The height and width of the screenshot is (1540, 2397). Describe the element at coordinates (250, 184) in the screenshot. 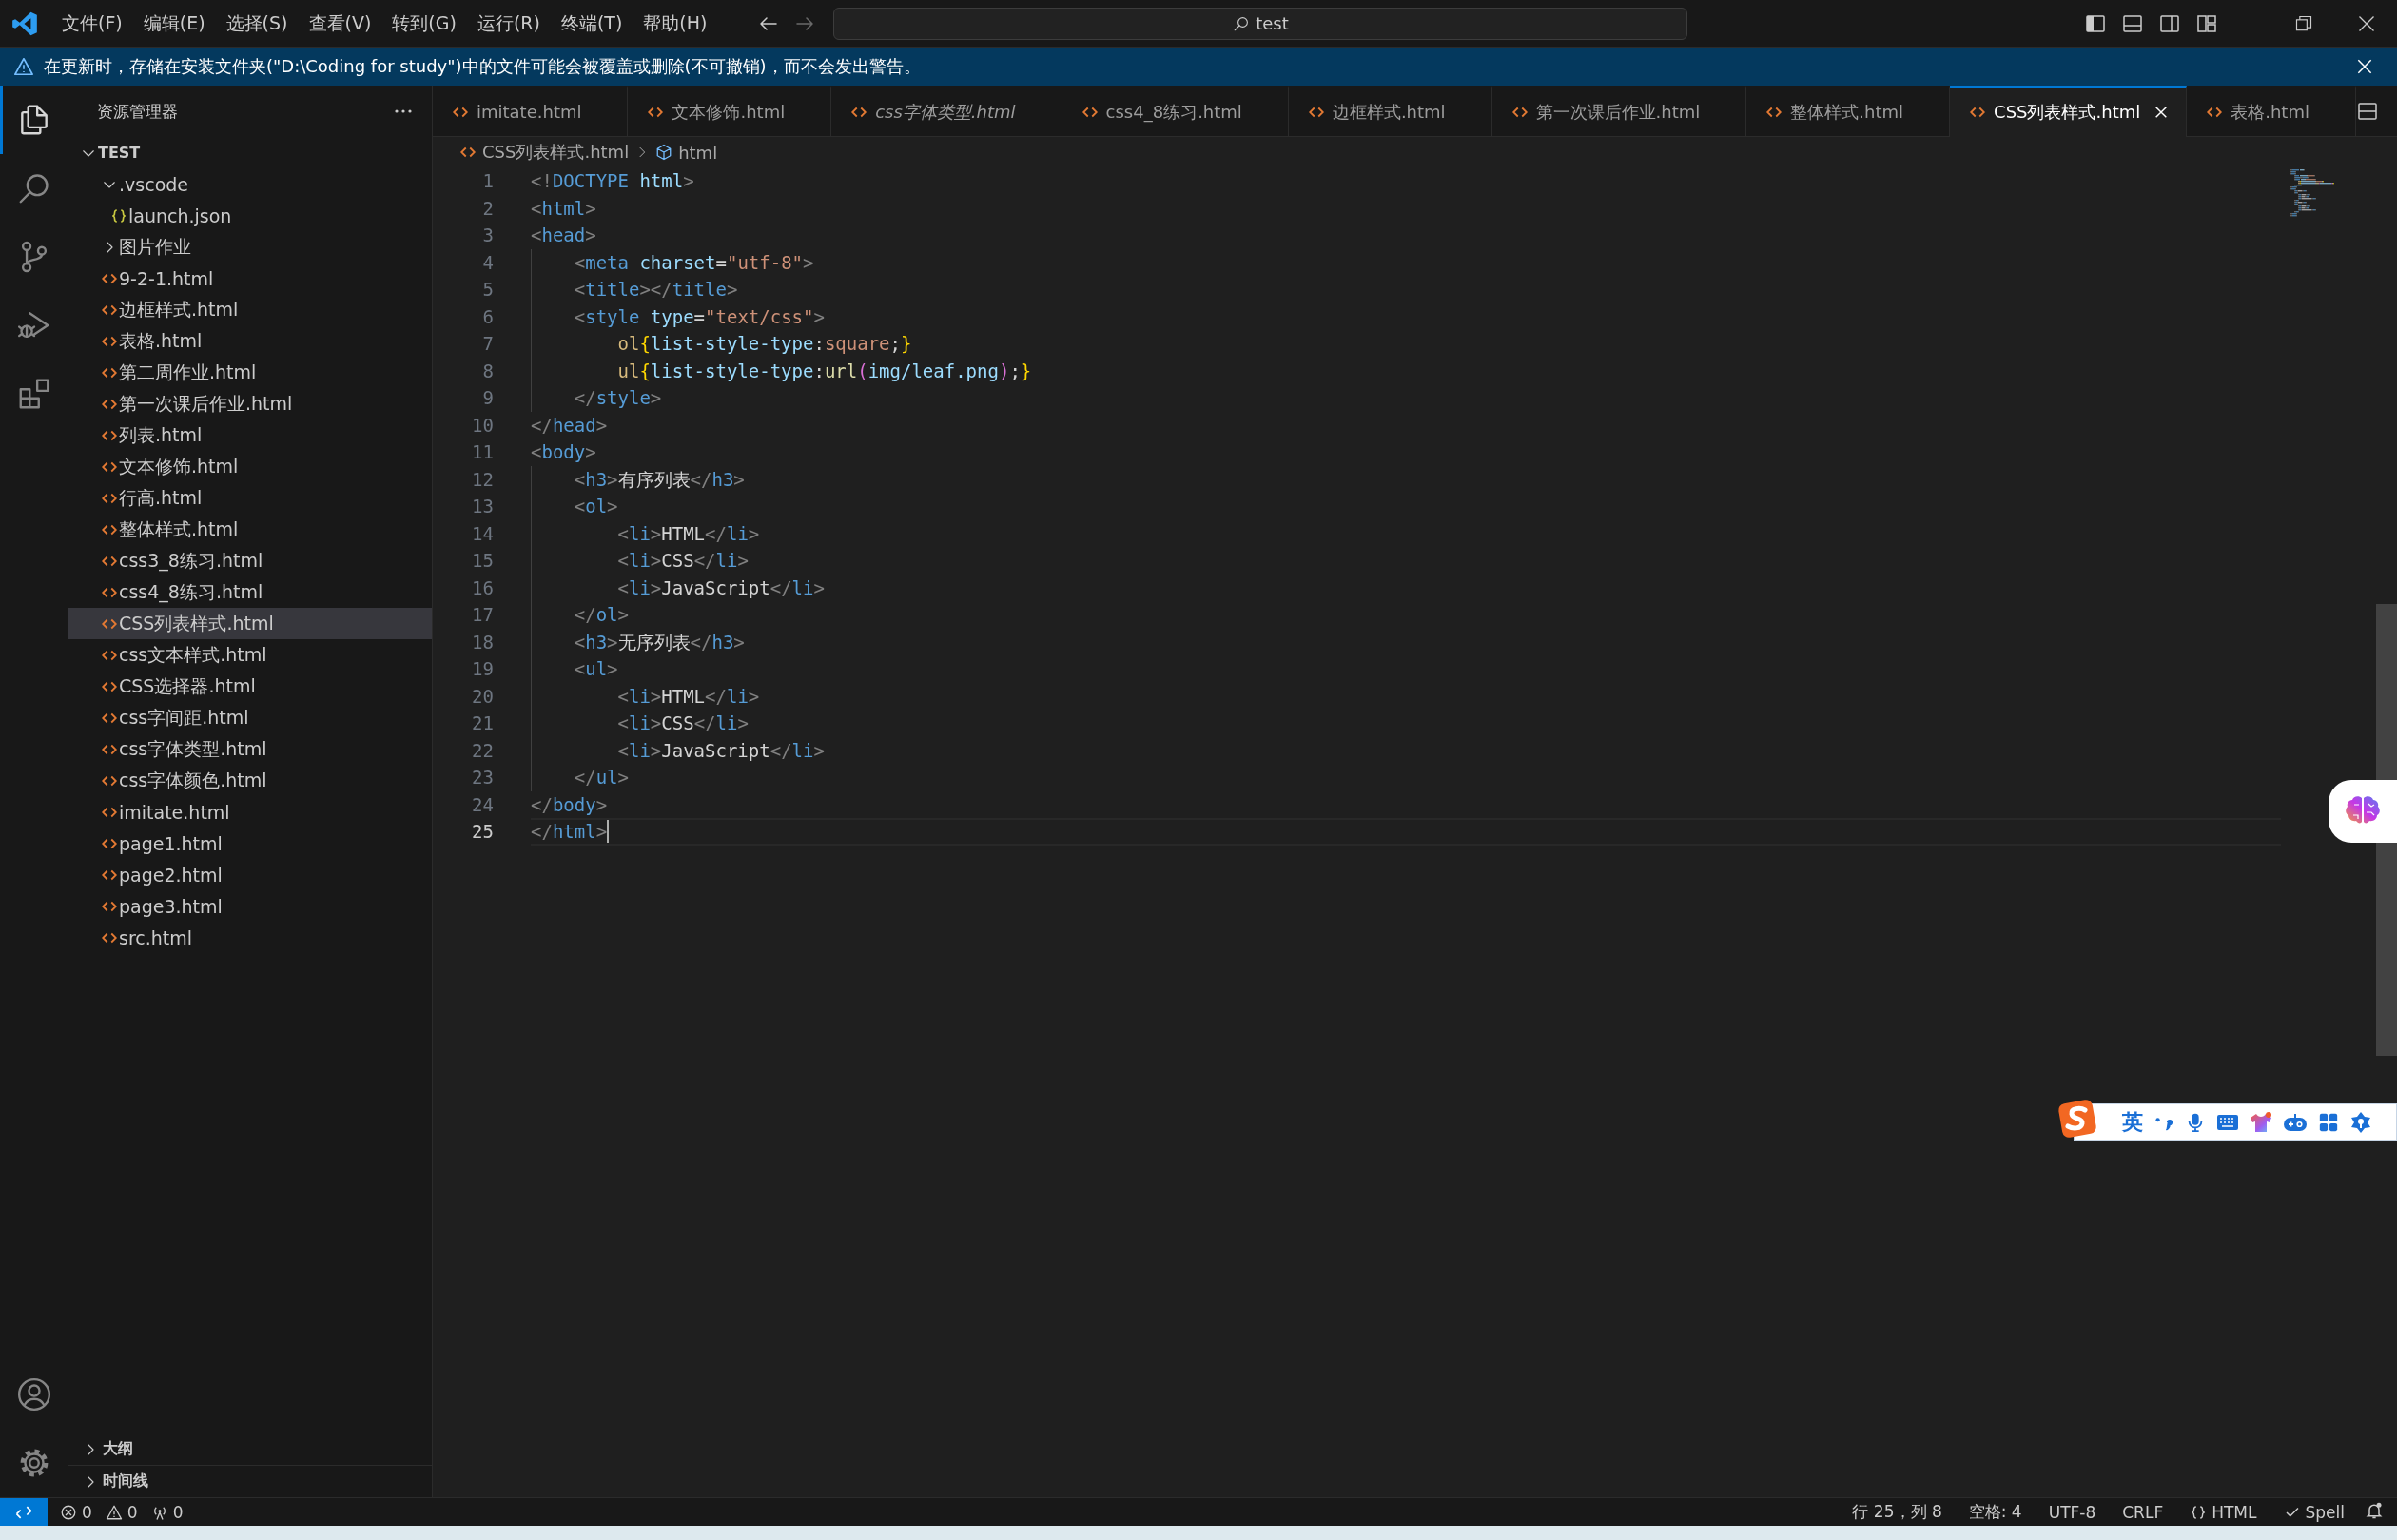

I see `folder-item: .vscode` at that location.